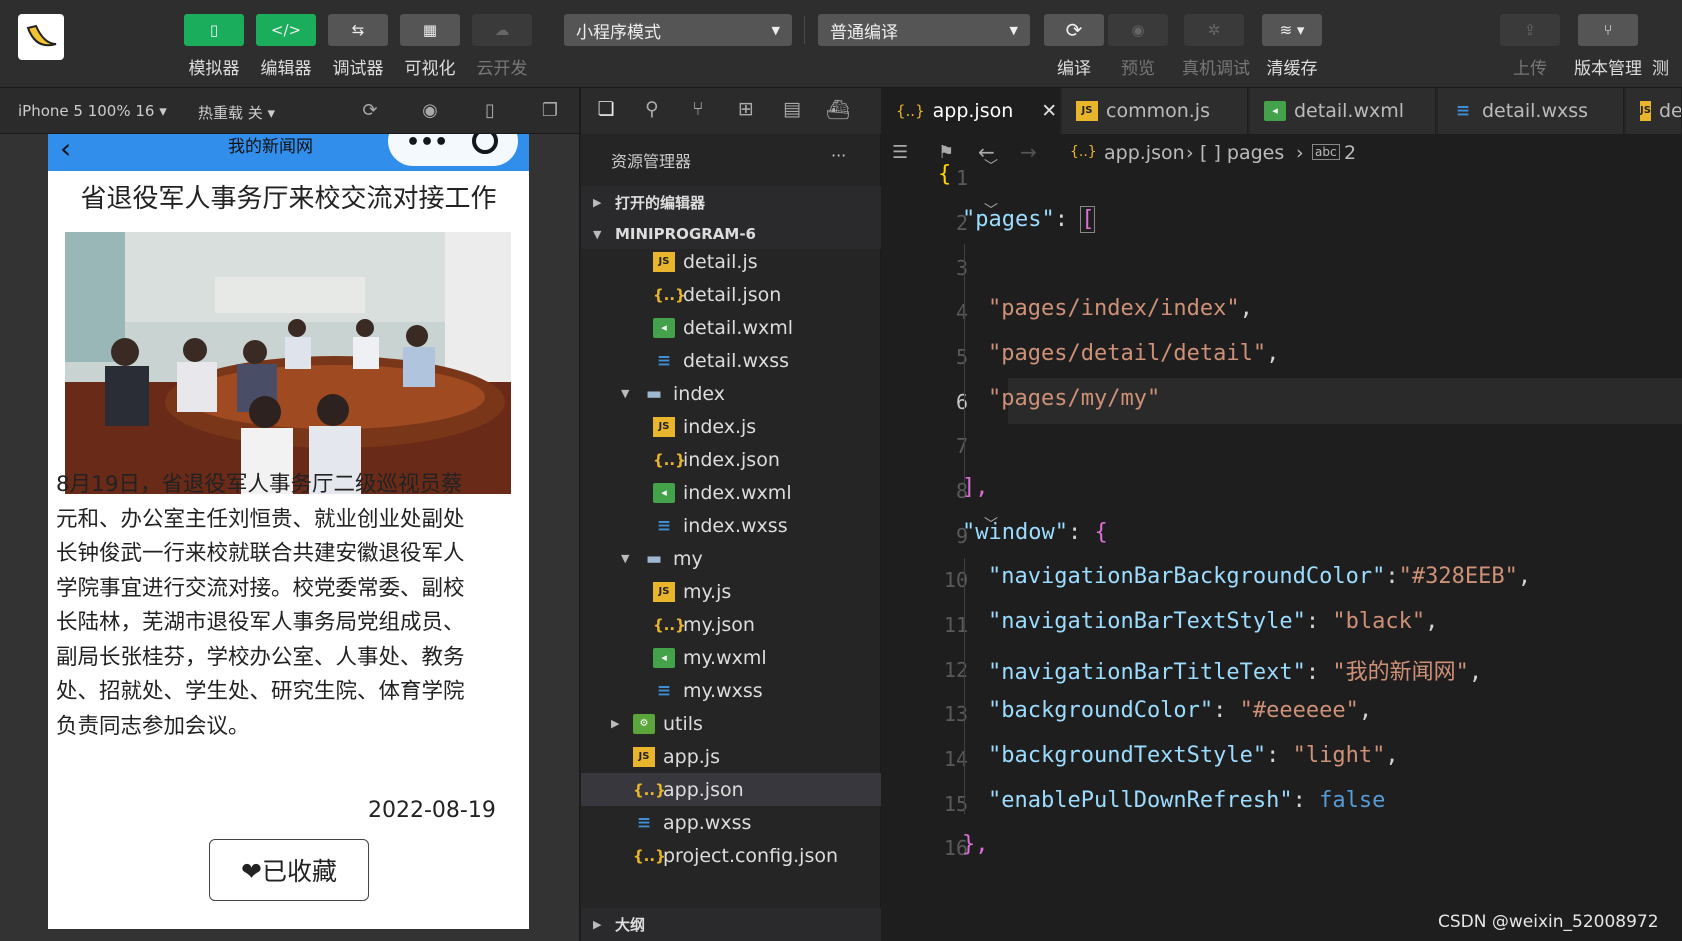 The image size is (1682, 941). Describe the element at coordinates (153, 726) in the screenshot. I see `article-line: 负责同志参加会议。` at that location.